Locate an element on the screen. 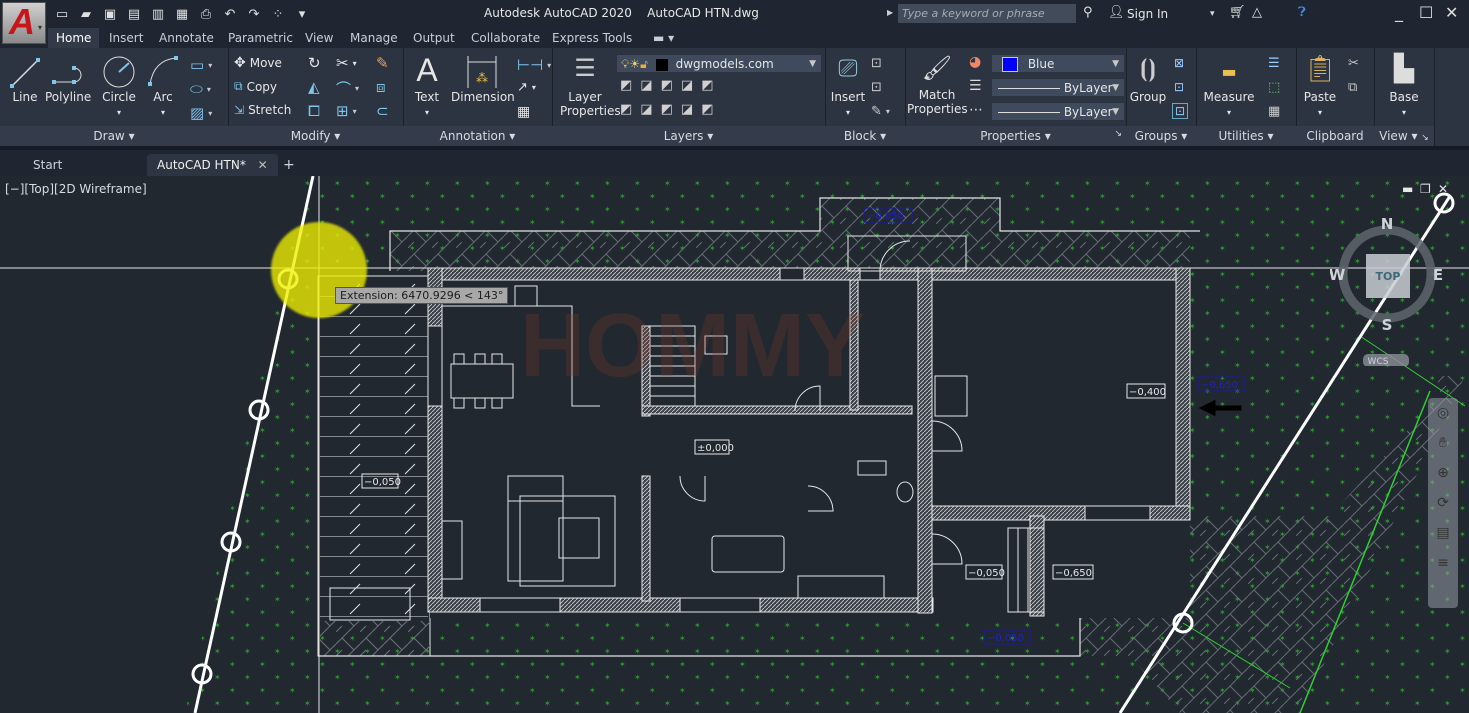 This screenshot has height=713, width=1469. circle-button: Circle ▾ is located at coordinates (119, 86).